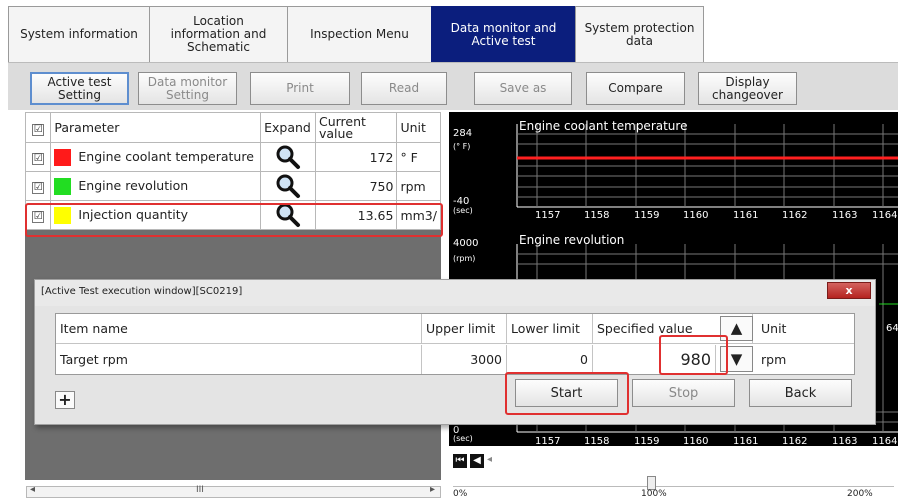  What do you see at coordinates (860, 494) in the screenshot?
I see `zoom-max-label: 200%` at bounding box center [860, 494].